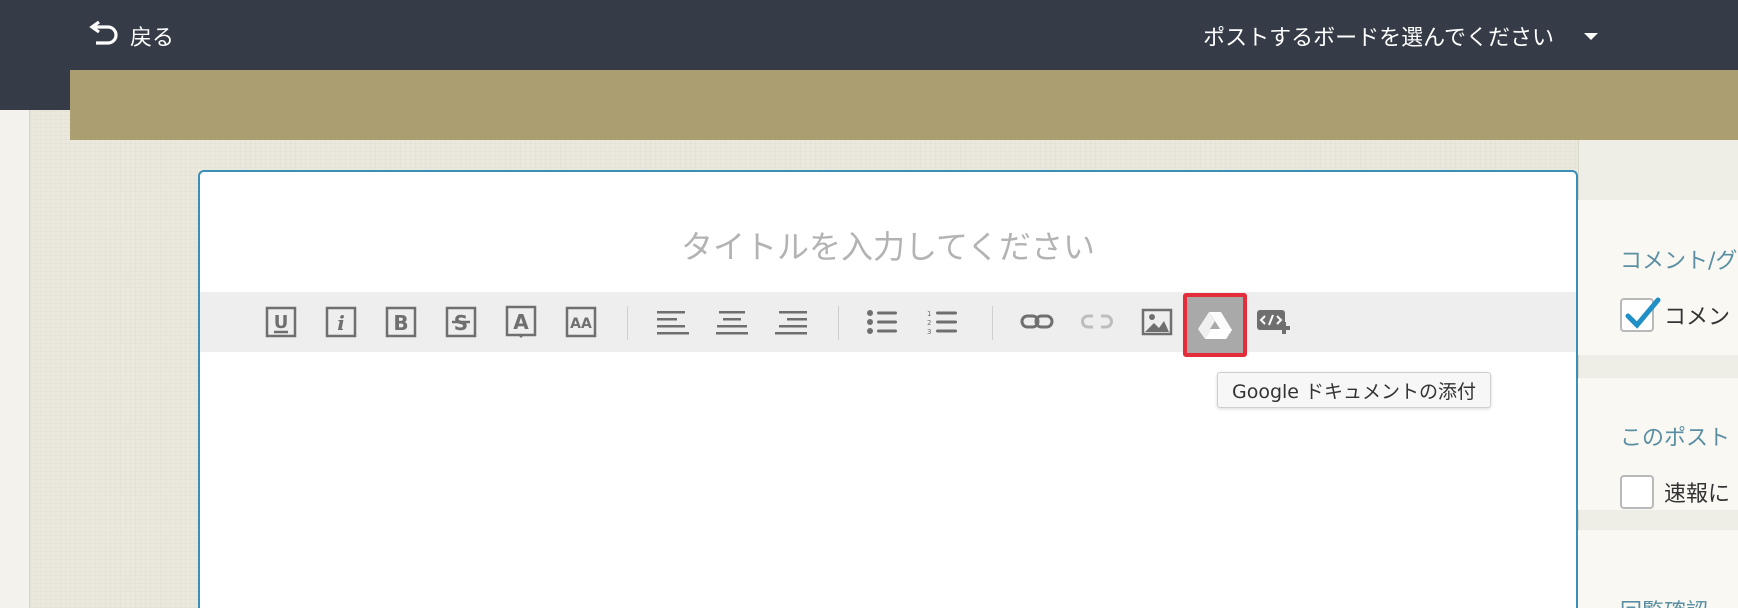 This screenshot has height=608, width=1738. I want to click on back-button: 戻る, so click(130, 36).